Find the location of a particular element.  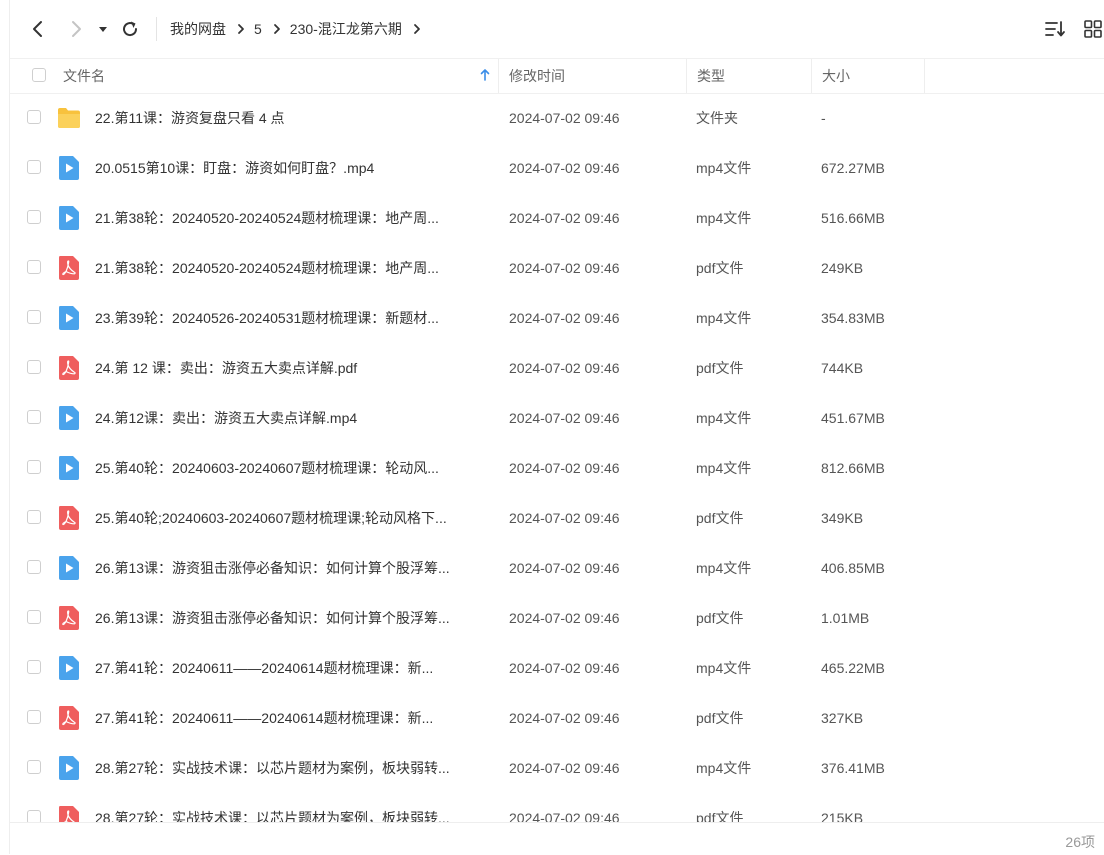

folder-icon is located at coordinates (69, 118).